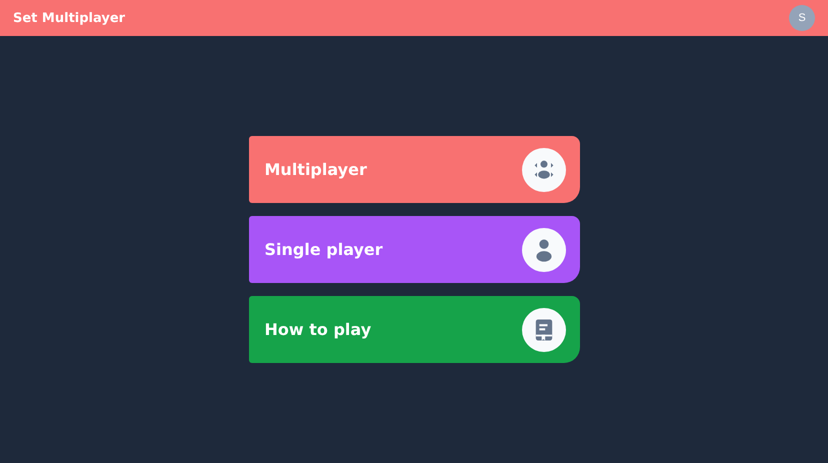 This screenshot has height=463, width=828. Describe the element at coordinates (414, 169) in the screenshot. I see `menu-card: Multiplayer` at that location.